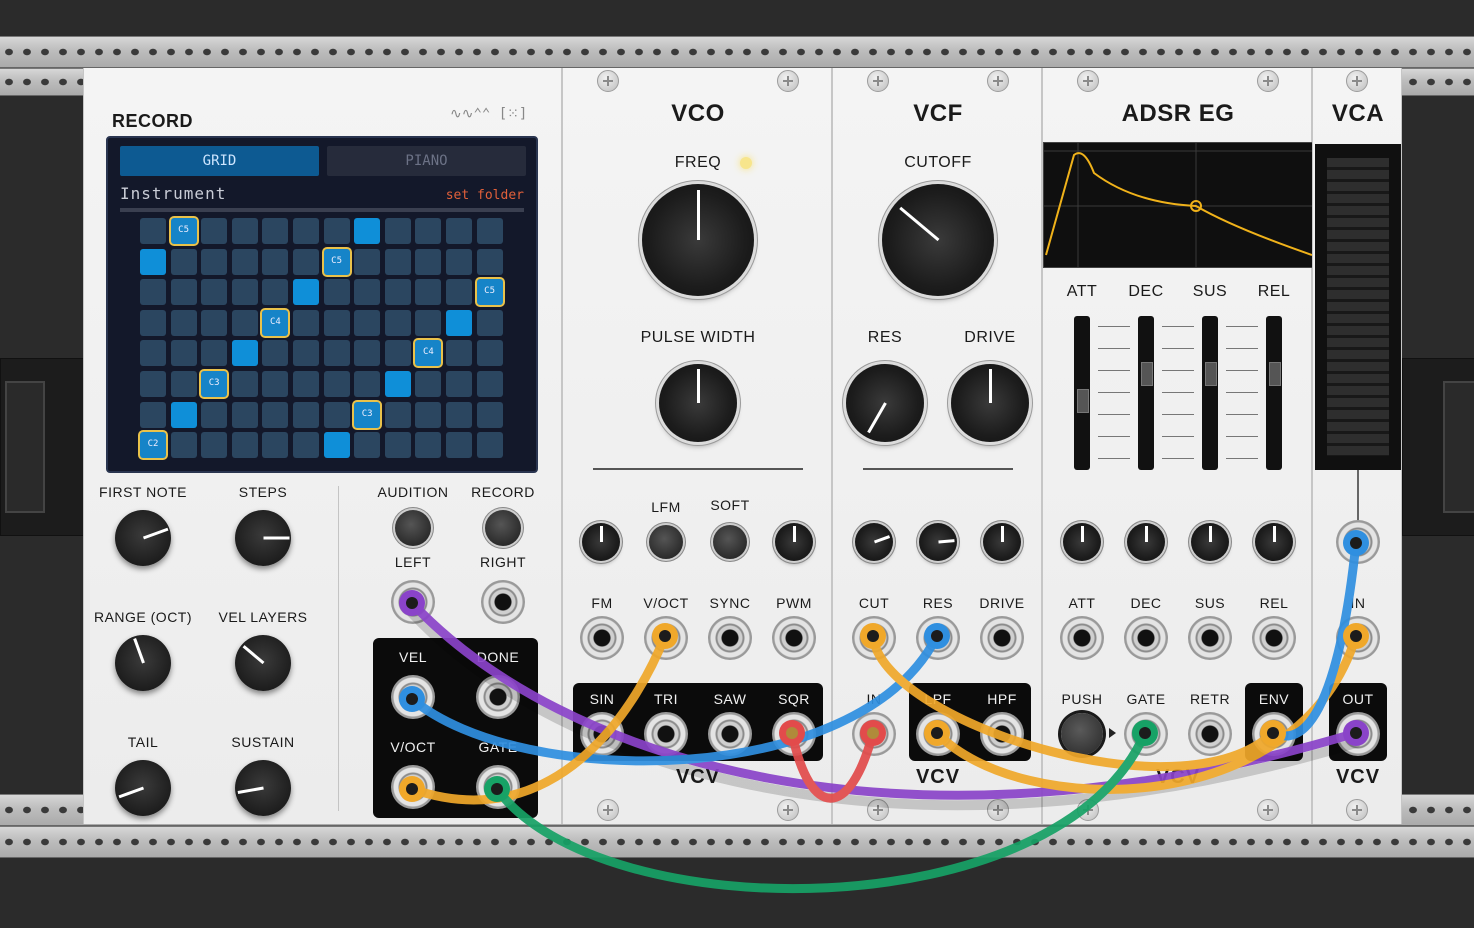 The width and height of the screenshot is (1474, 928). What do you see at coordinates (666, 542) in the screenshot?
I see `lfm-button` at bounding box center [666, 542].